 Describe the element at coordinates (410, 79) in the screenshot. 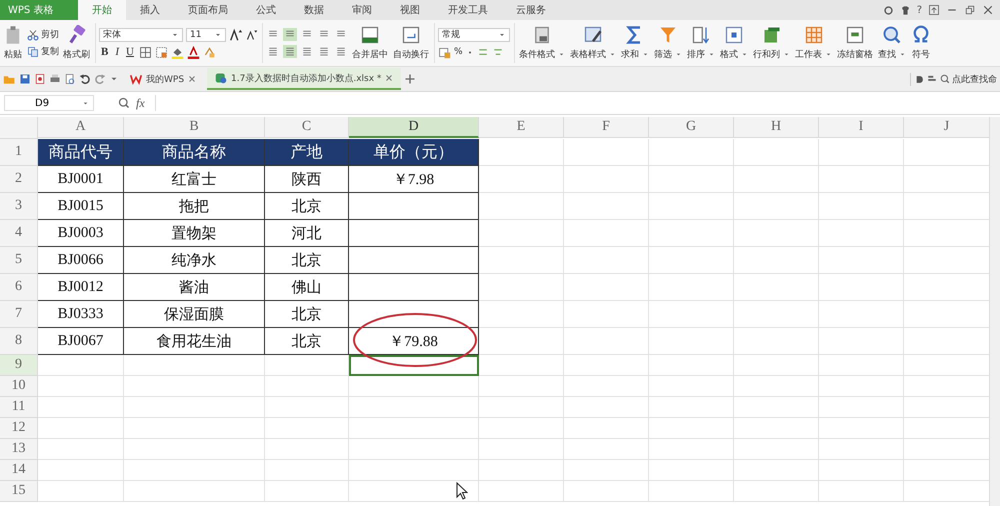

I see `new-tab-icon` at that location.